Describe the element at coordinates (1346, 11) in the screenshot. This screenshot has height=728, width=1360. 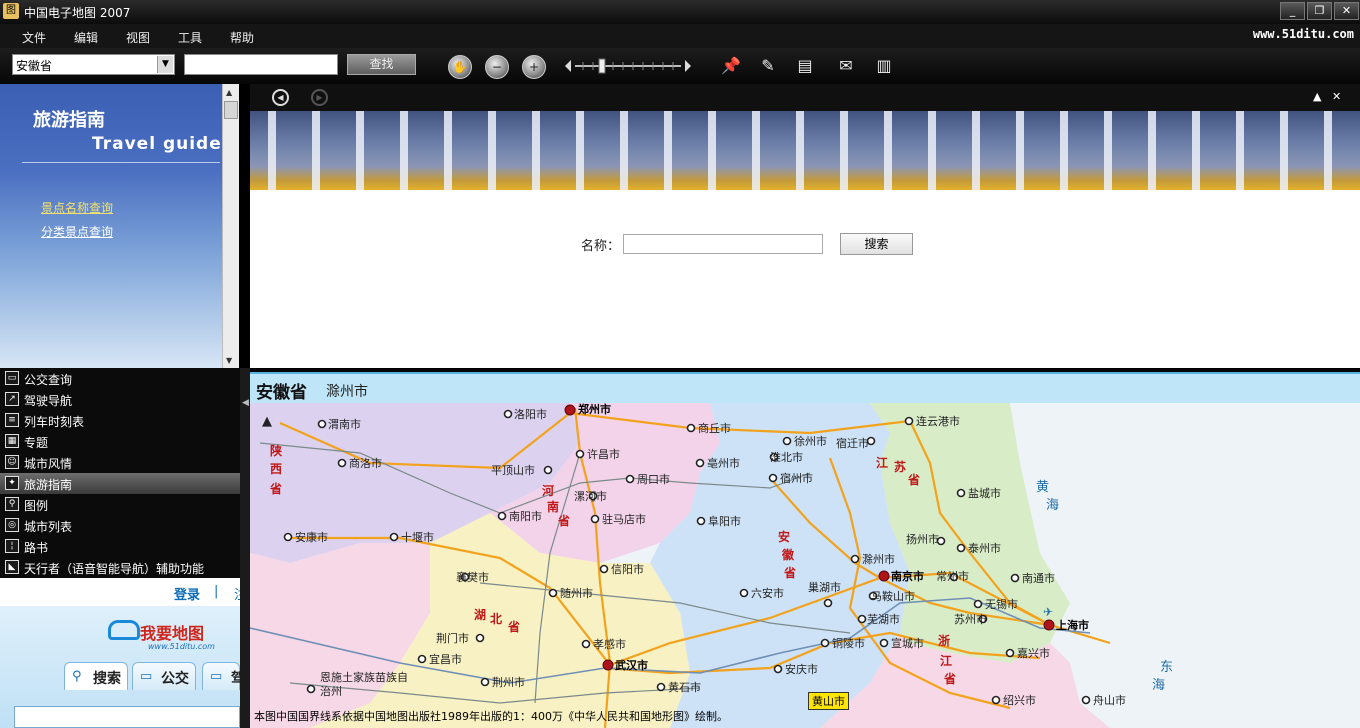
I see `close-button: ✕` at that location.